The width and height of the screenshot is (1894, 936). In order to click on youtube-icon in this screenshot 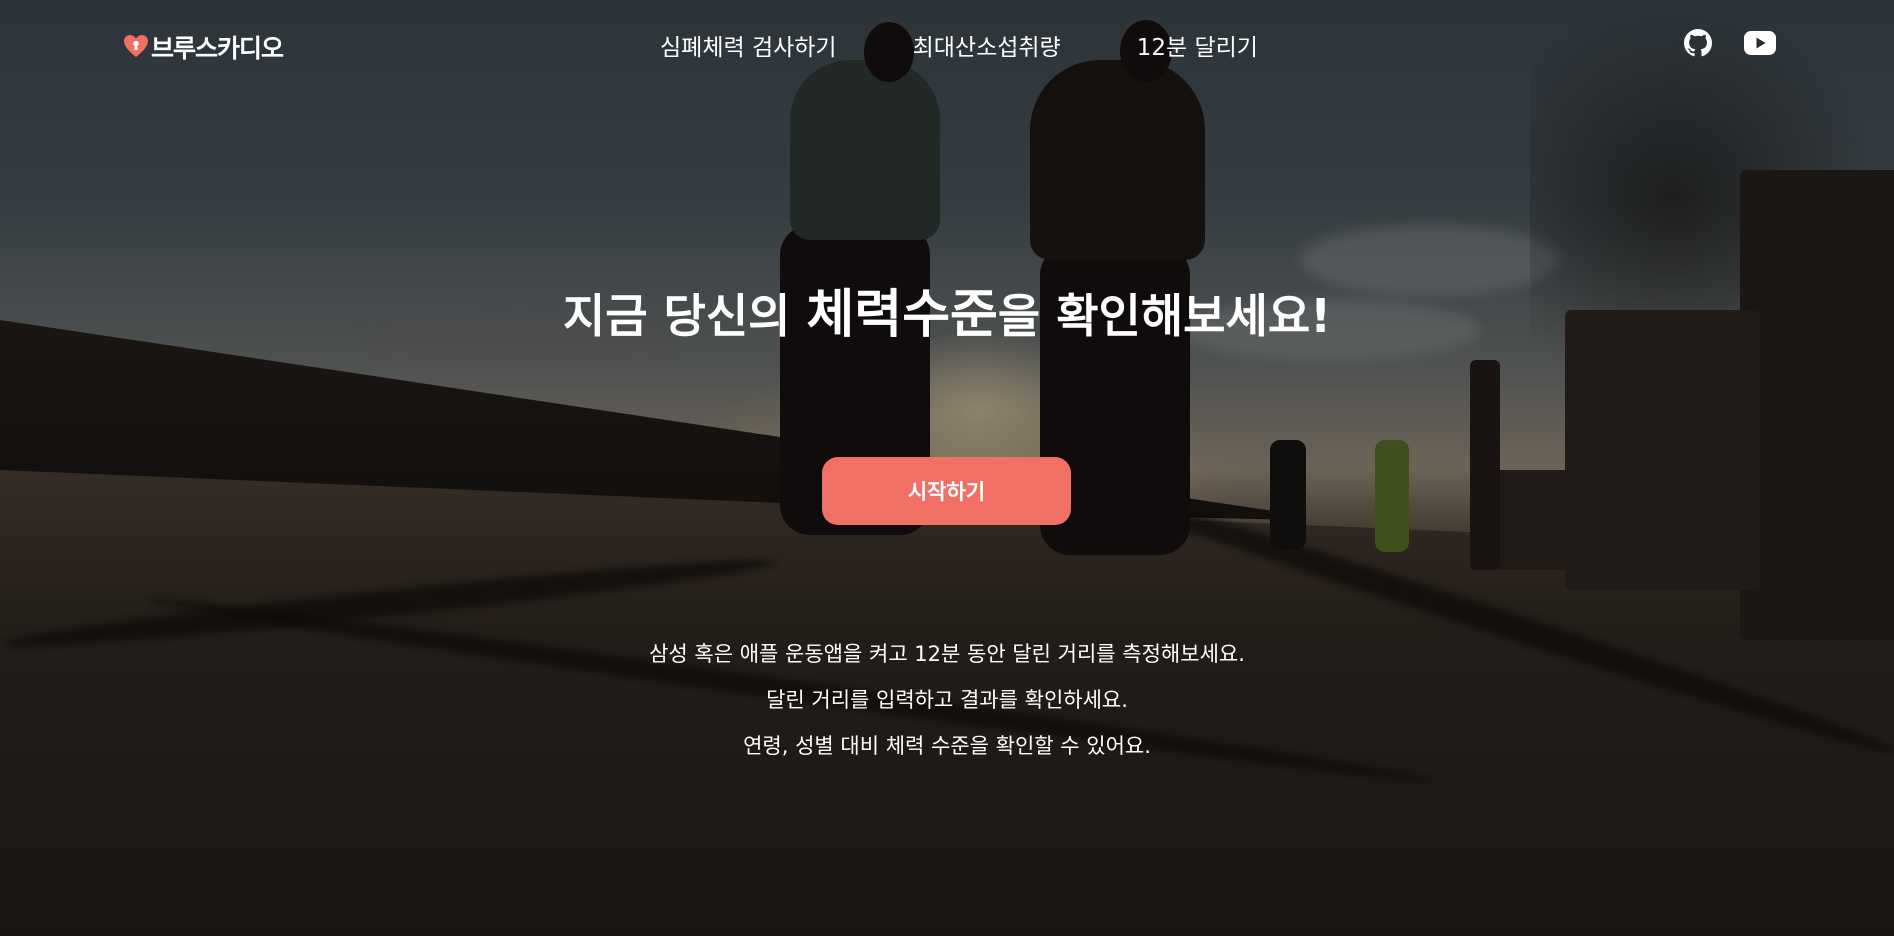, I will do `click(1760, 43)`.